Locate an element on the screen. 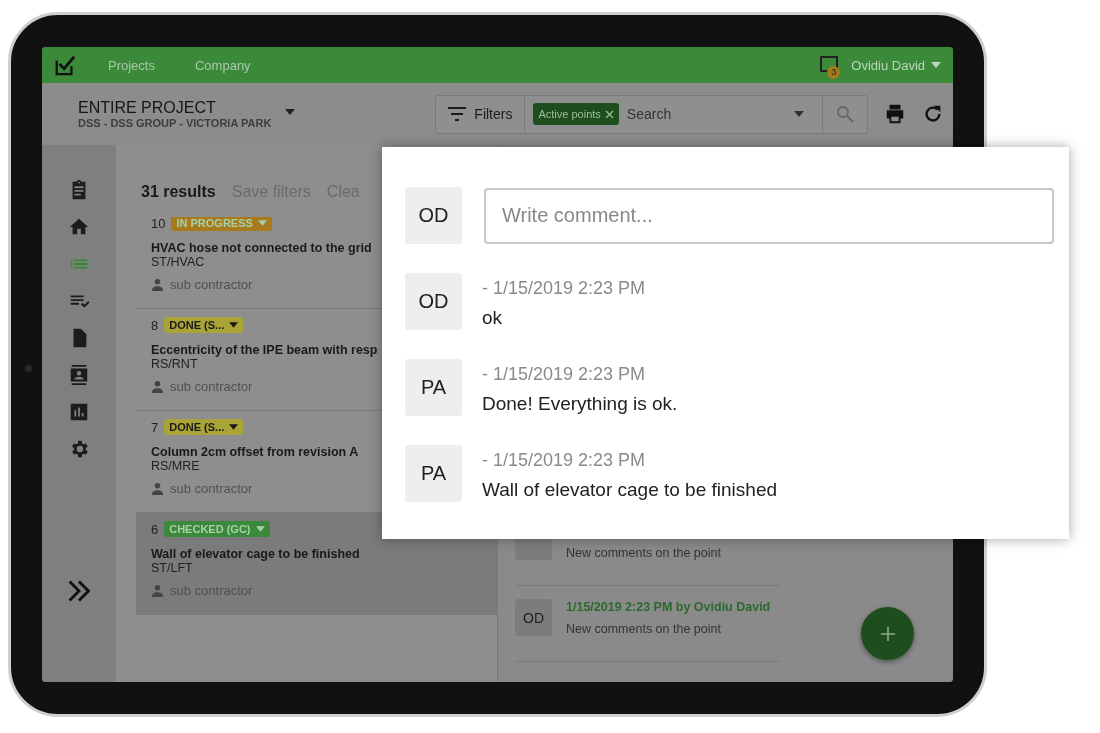 The image size is (1100, 733). history-date: 1/15/2019 2:23 PM by Ovidiu David is located at coordinates (668, 608).